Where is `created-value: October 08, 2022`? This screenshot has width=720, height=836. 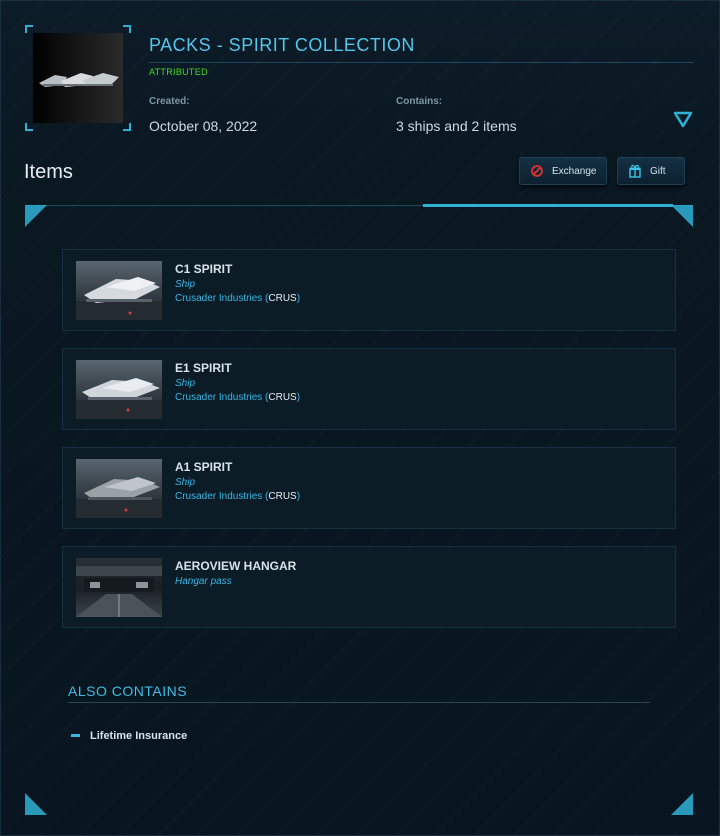
created-value: October 08, 2022 is located at coordinates (203, 126).